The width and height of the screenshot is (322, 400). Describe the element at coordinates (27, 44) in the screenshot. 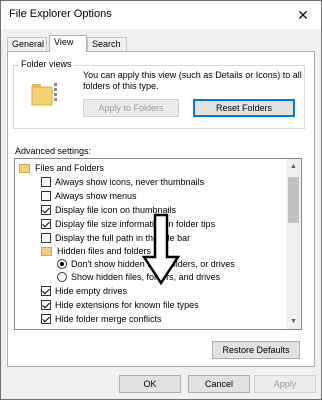

I see `tab-general: General` at that location.